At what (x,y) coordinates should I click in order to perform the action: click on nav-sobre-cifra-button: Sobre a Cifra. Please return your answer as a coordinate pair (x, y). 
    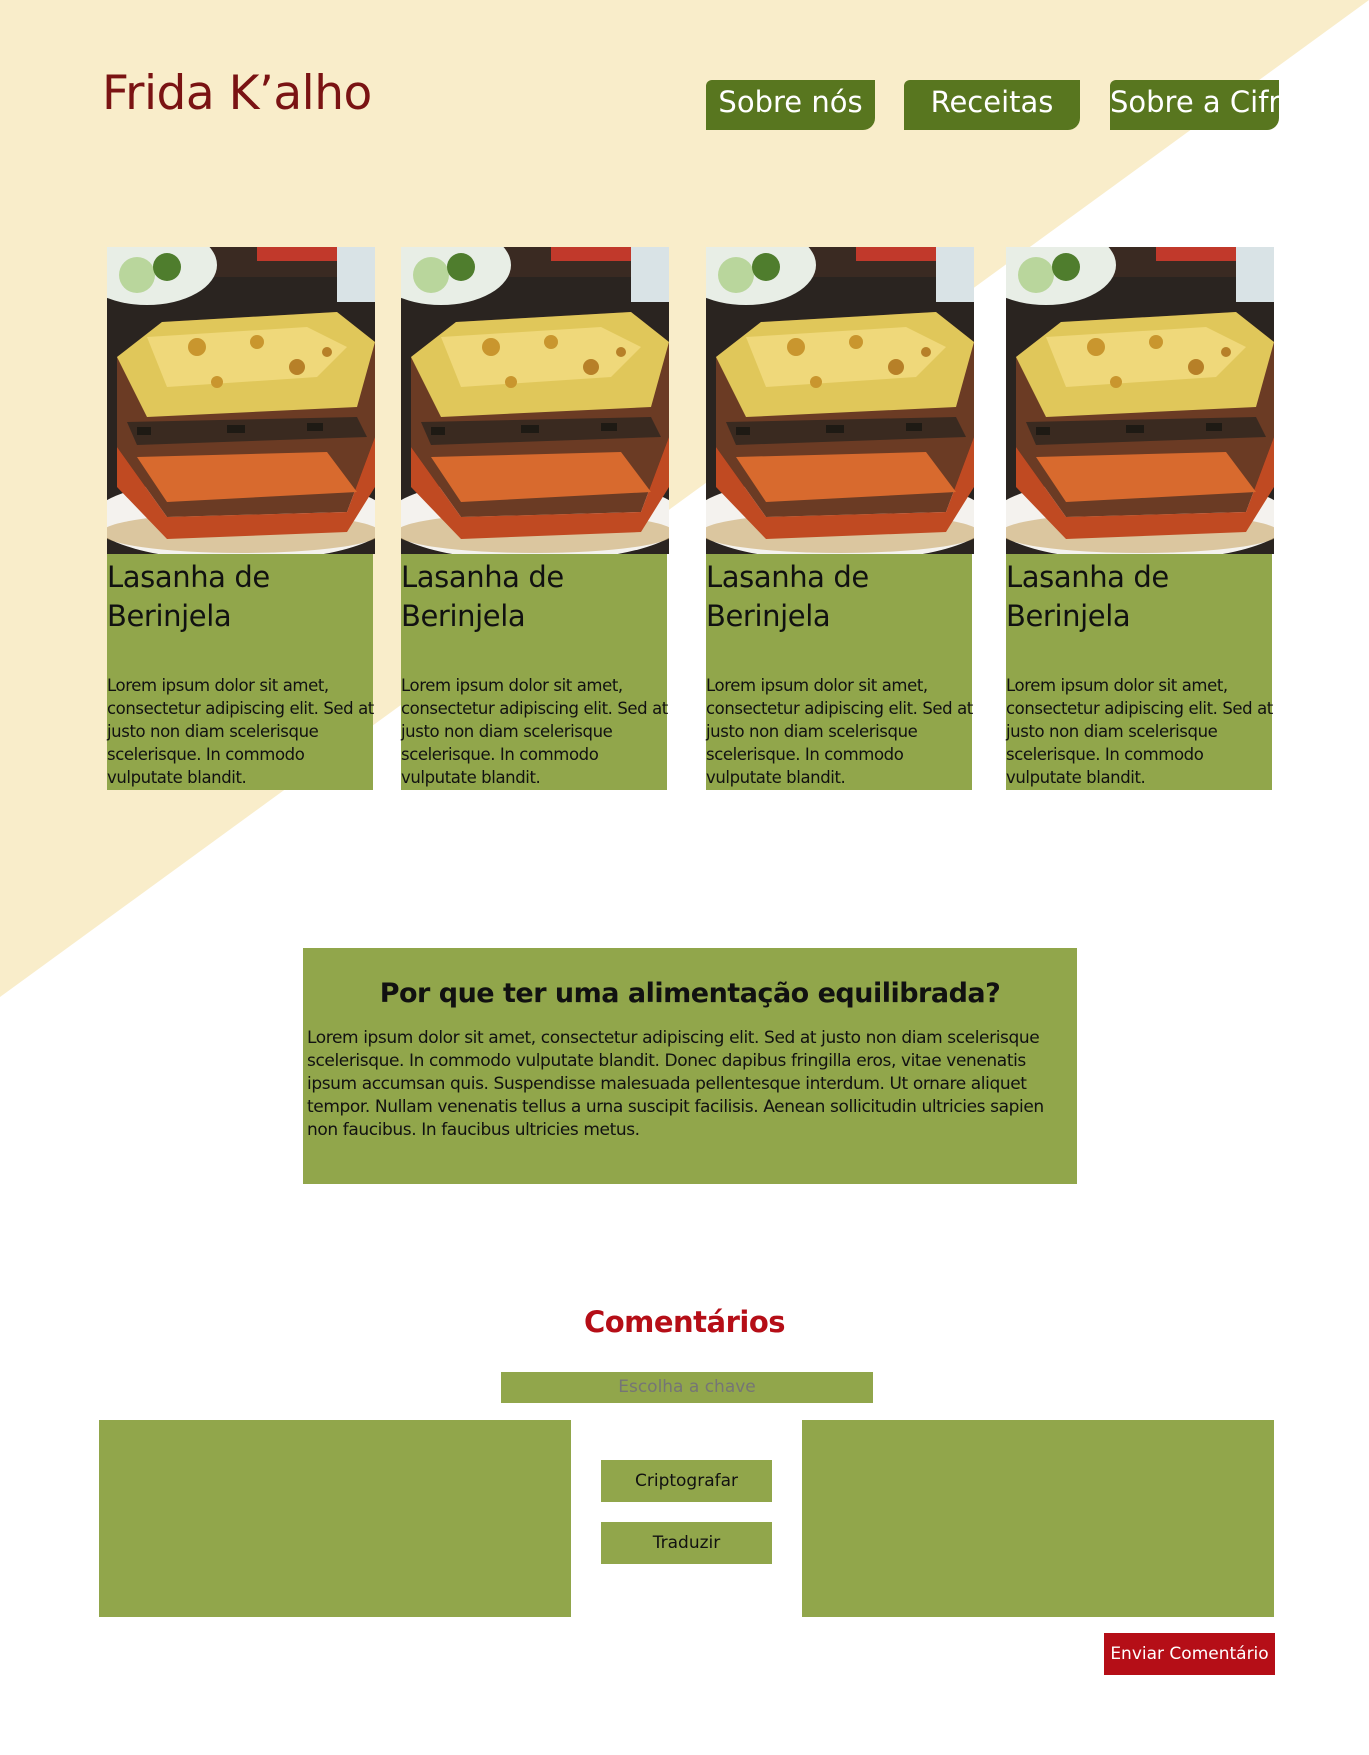
    Looking at the image, I should click on (1194, 105).